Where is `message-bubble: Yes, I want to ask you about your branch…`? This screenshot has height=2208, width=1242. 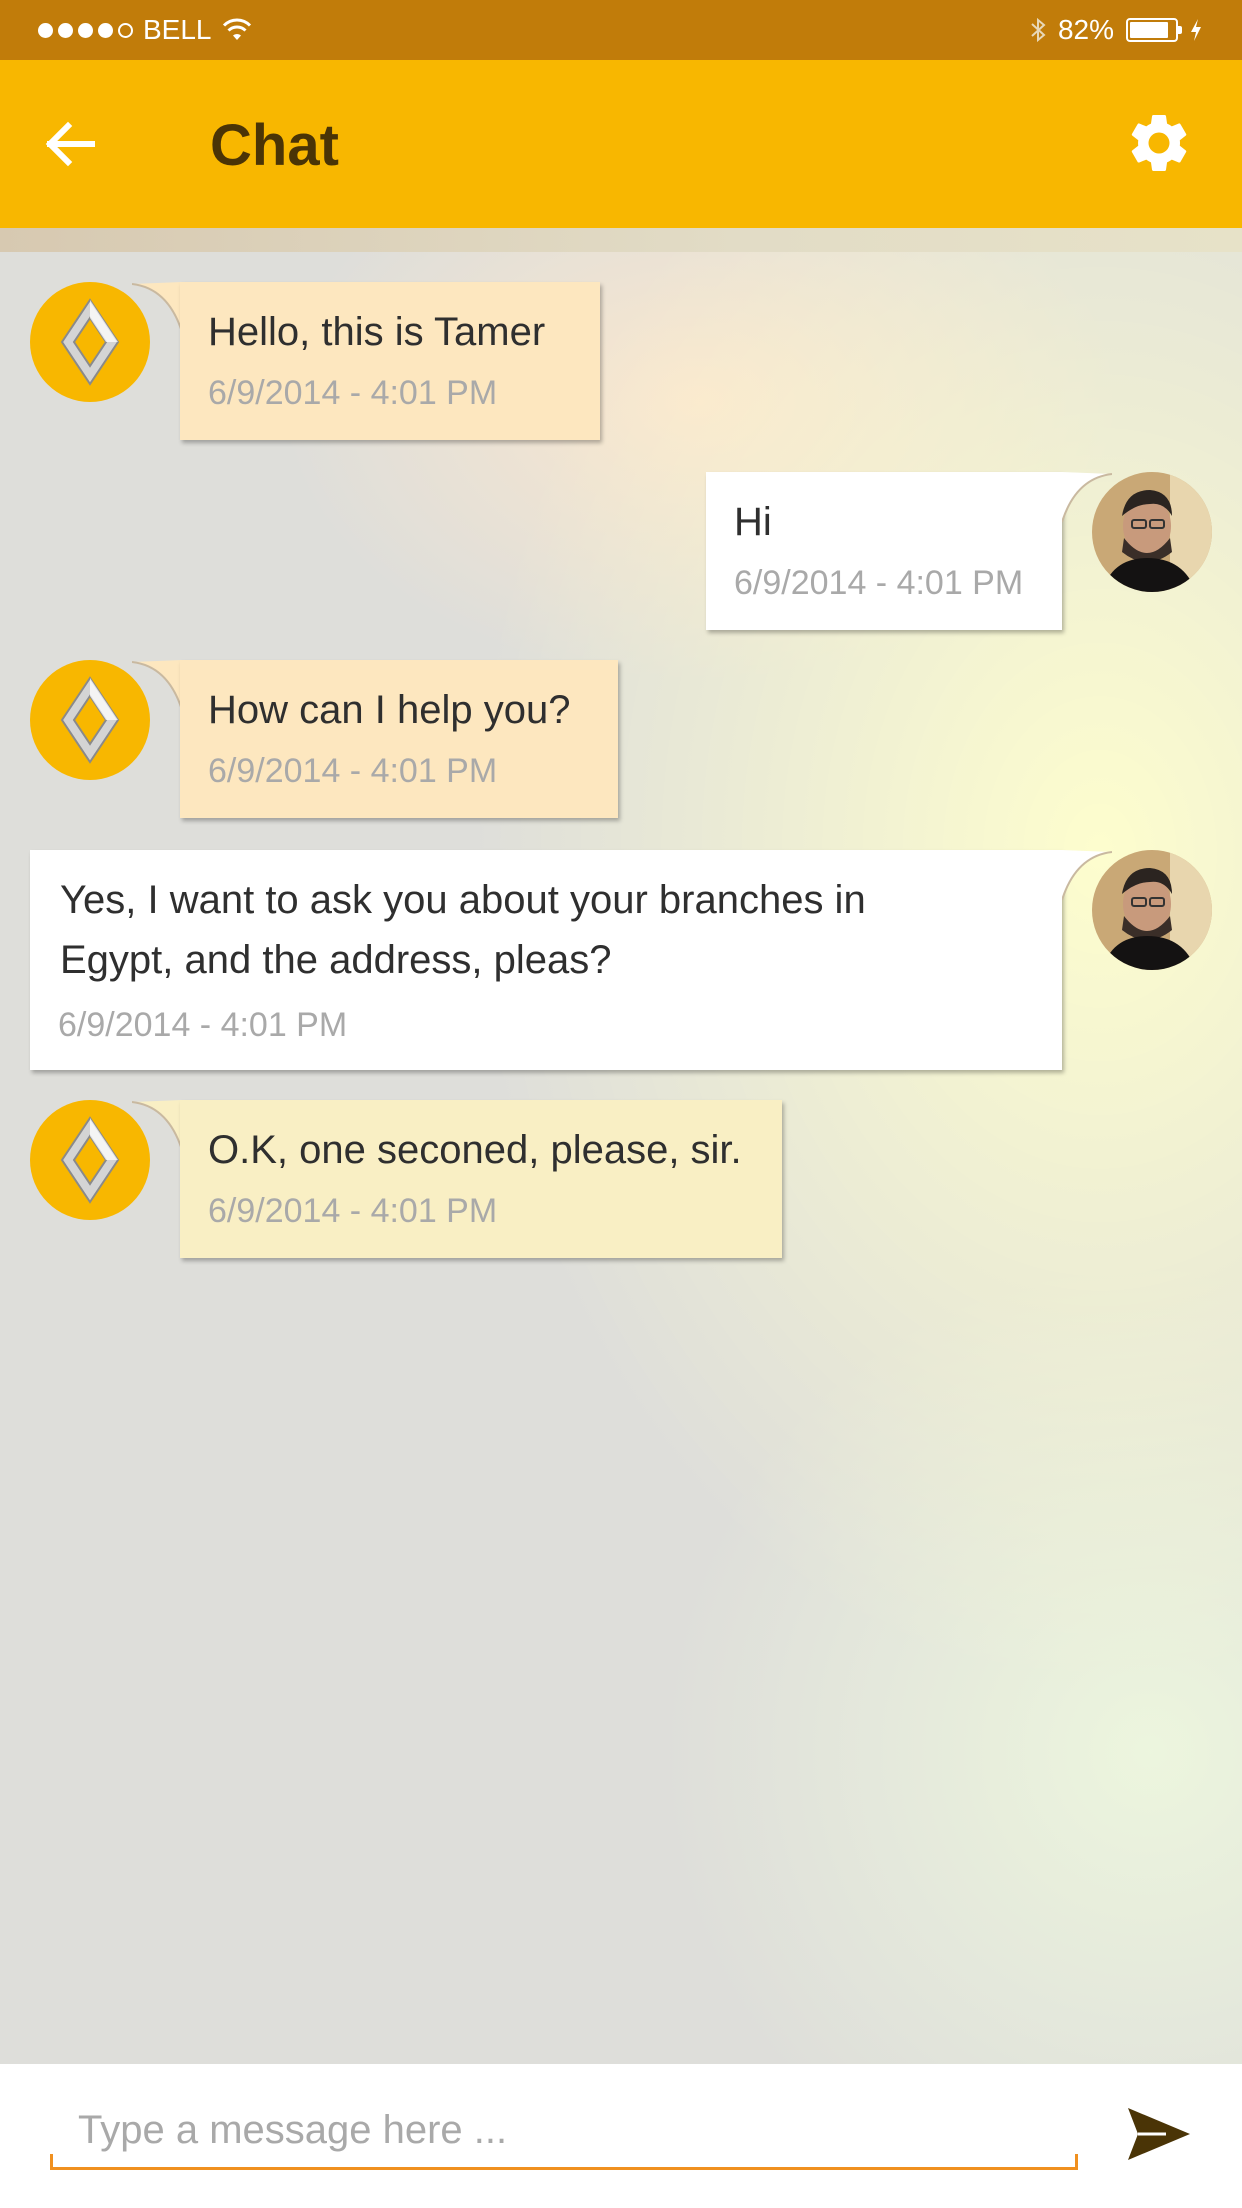
message-bubble: Yes, I want to ask you about your branch… is located at coordinates (546, 960).